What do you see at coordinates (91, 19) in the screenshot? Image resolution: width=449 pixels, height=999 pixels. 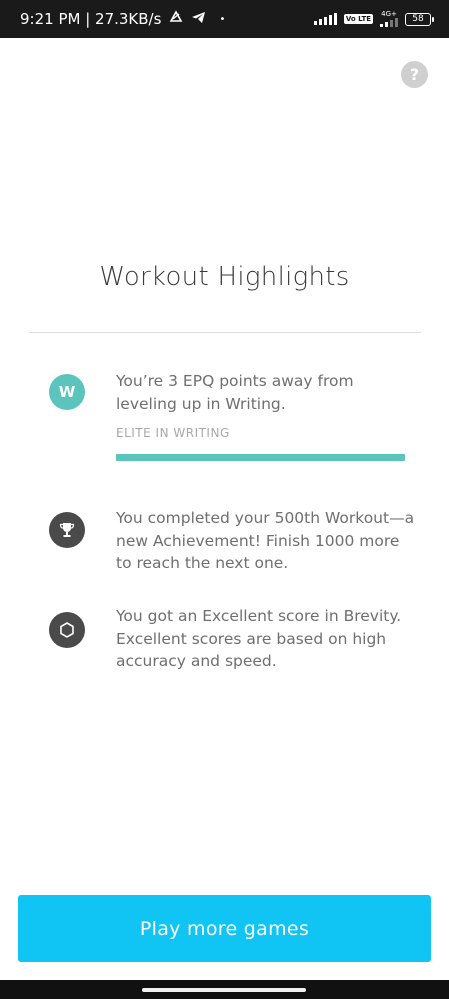 I see `status-time-speed: 9:21 PM | 27.3KB/s` at bounding box center [91, 19].